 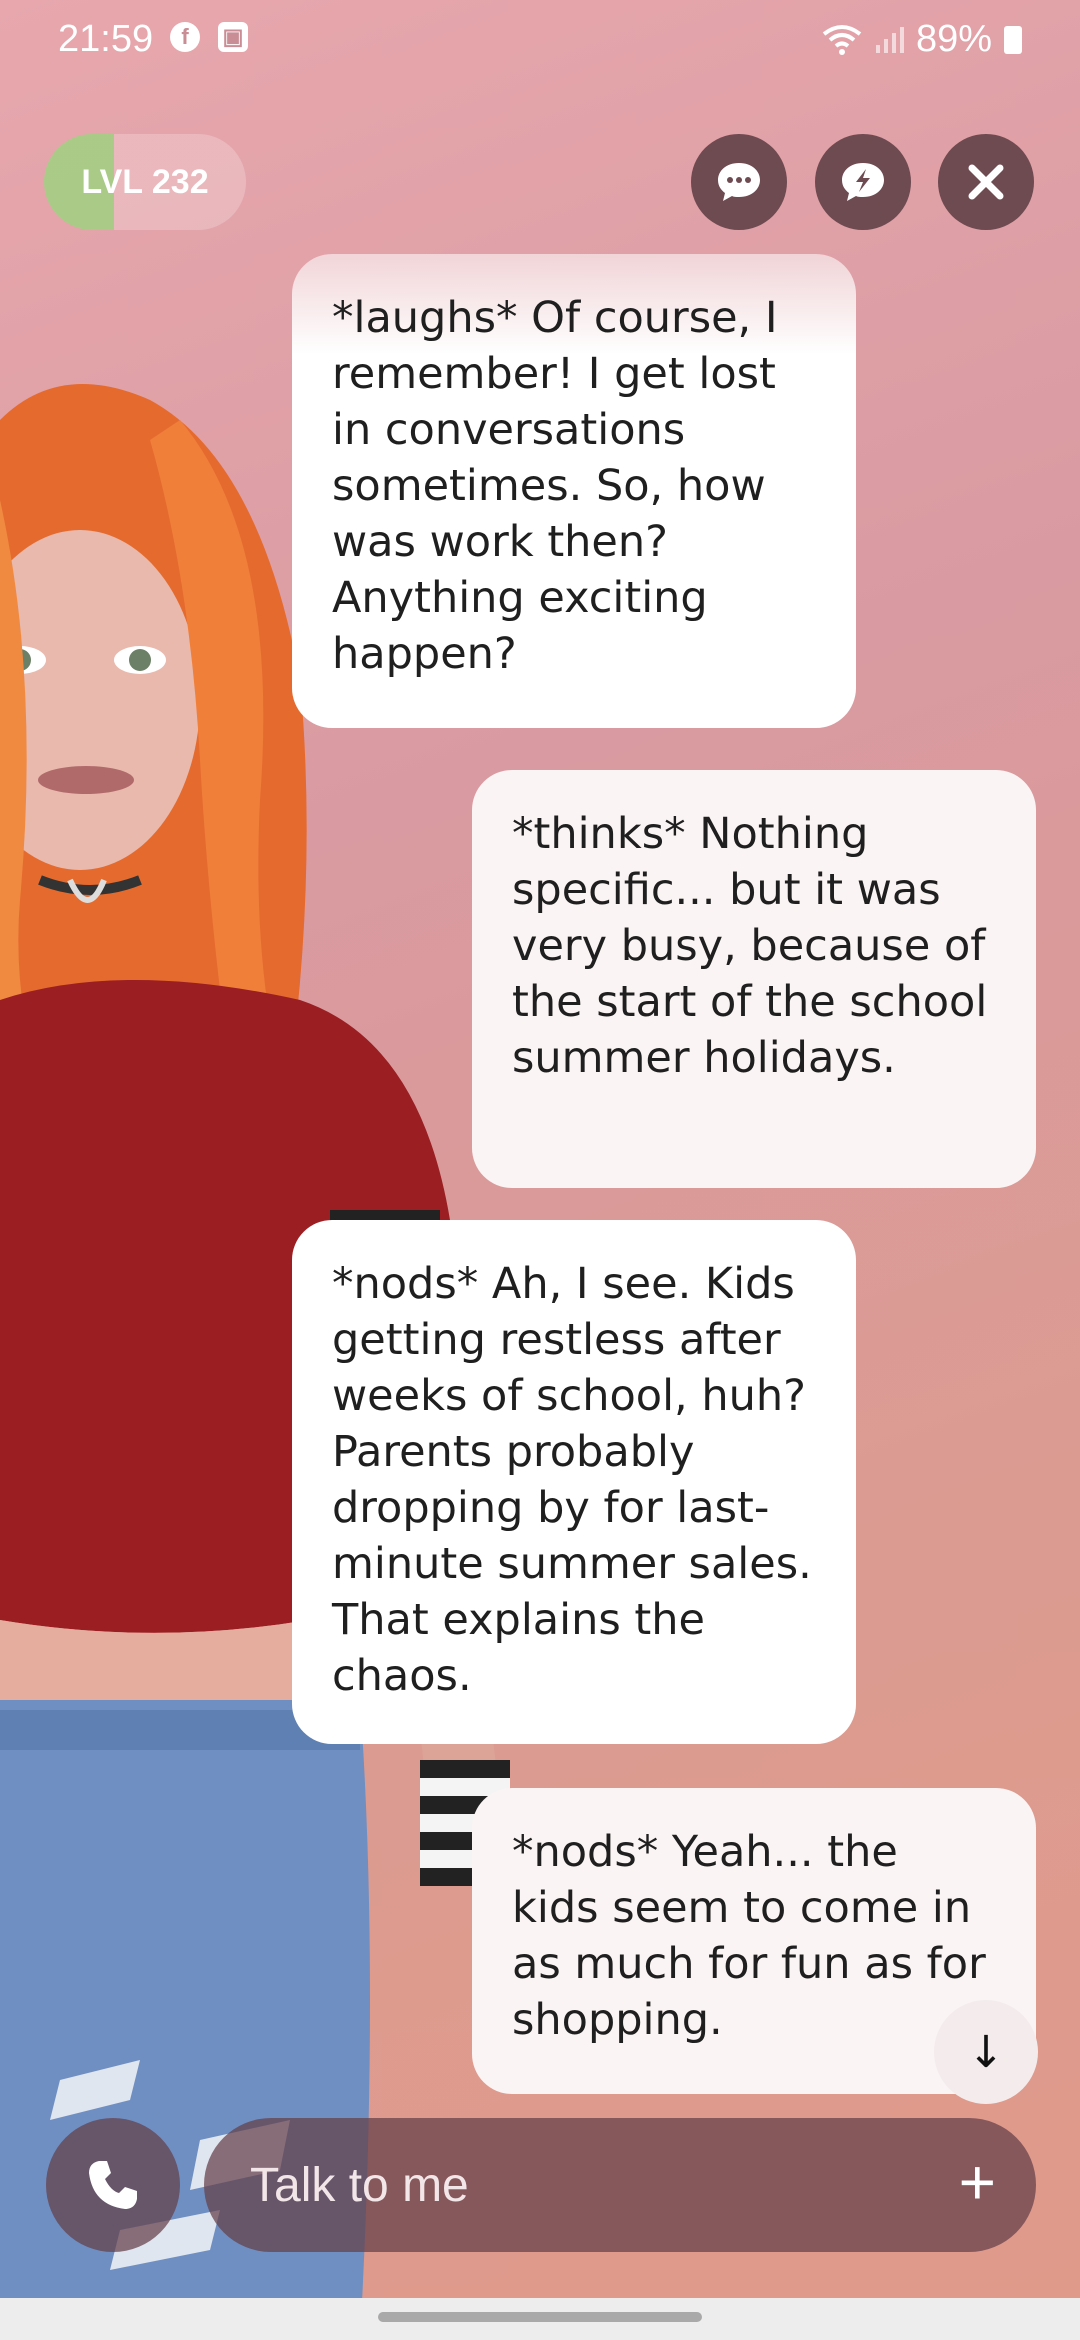 I want to click on call-button, so click(x=113, y=2185).